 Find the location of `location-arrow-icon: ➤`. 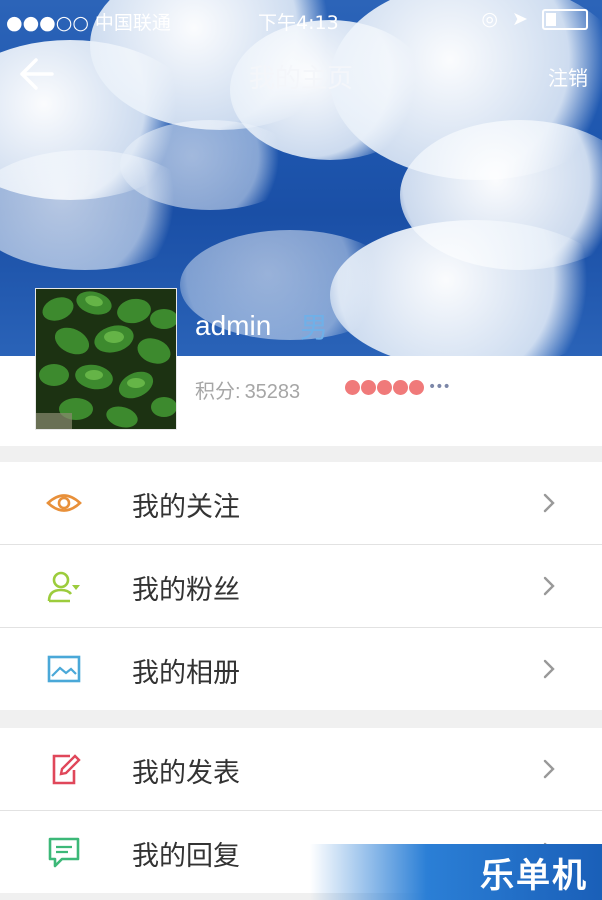

location-arrow-icon: ➤ is located at coordinates (520, 19).